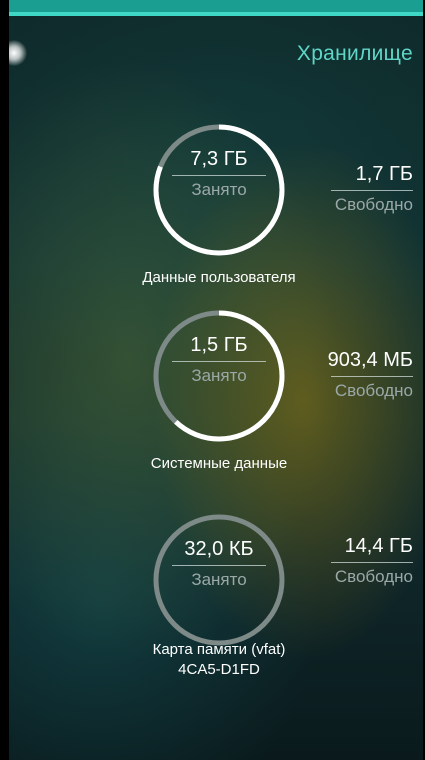 The width and height of the screenshot is (425, 760). What do you see at coordinates (354, 53) in the screenshot?
I see `page-title: Хранилище` at bounding box center [354, 53].